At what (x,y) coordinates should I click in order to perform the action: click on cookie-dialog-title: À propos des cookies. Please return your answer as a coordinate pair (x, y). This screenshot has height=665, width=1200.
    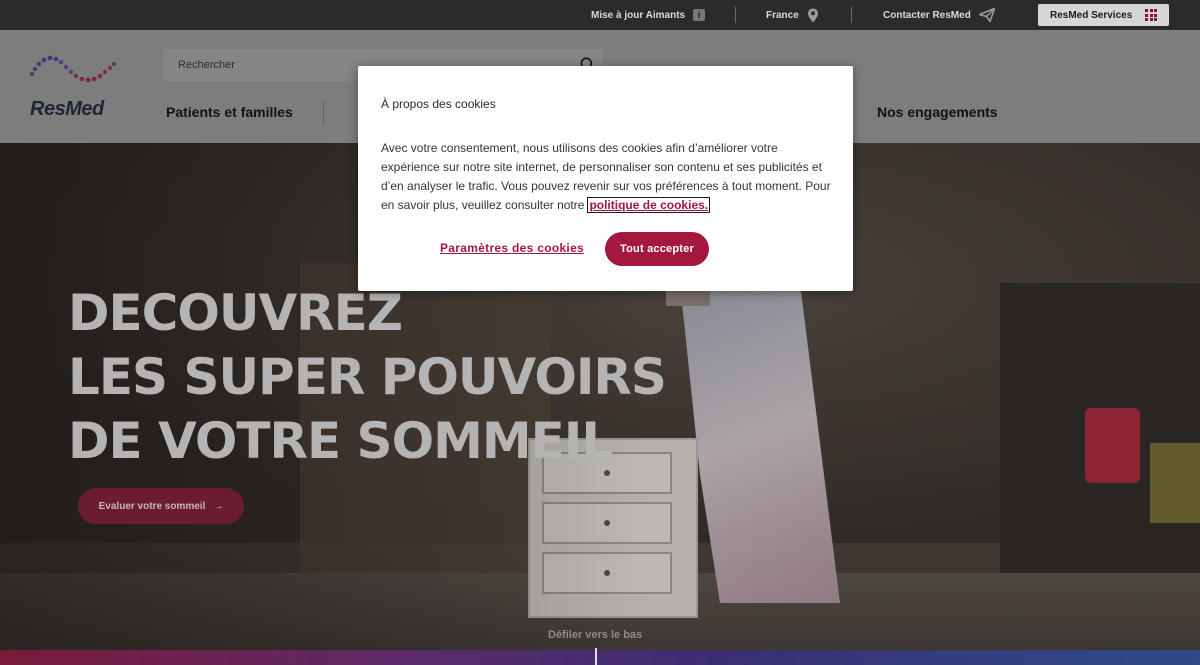
    Looking at the image, I should click on (438, 104).